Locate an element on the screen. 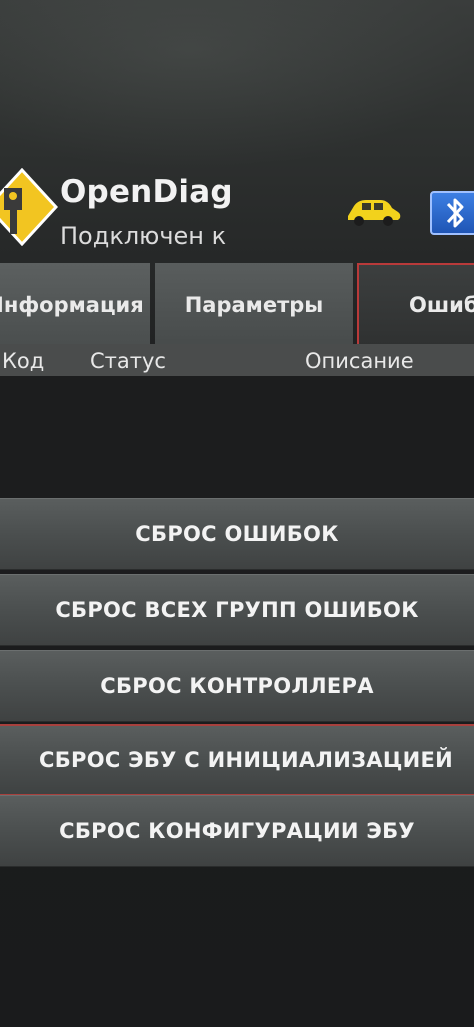 The image size is (474, 1027). reset-ecu-with-init-label: СБРОС ЭБУ С ИНИЦИАЛИЗАЦИЕЙ is located at coordinates (246, 760).